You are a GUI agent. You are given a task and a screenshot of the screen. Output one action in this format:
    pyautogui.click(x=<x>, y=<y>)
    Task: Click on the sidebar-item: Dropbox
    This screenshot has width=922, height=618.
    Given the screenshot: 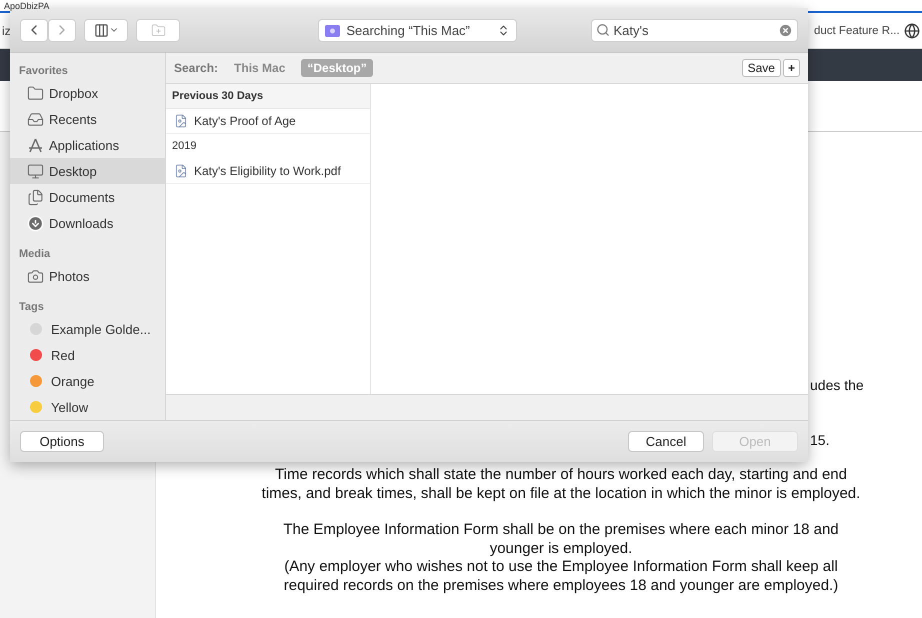 What is the action you would take?
    pyautogui.click(x=87, y=93)
    